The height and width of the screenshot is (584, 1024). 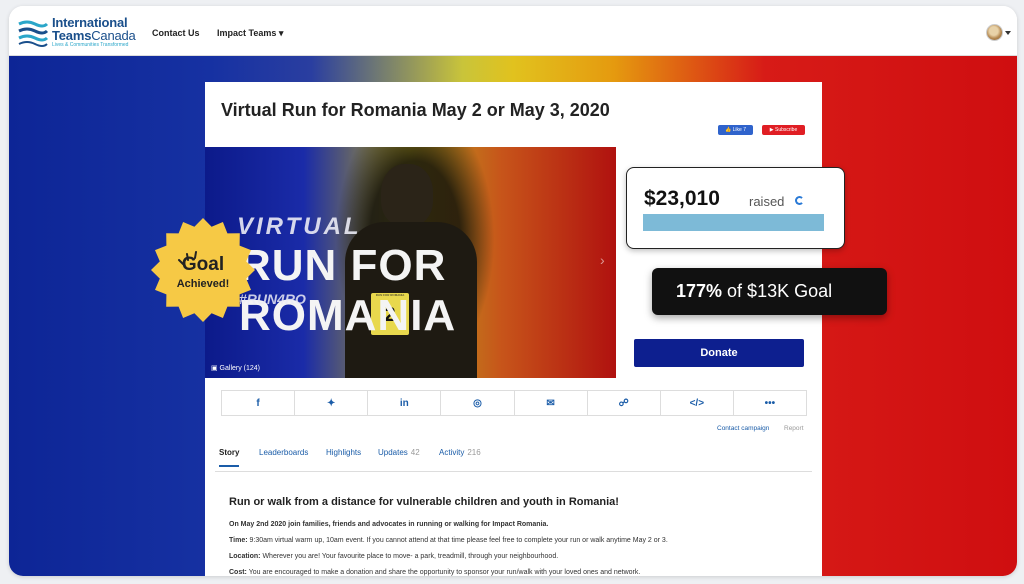 What do you see at coordinates (719, 353) in the screenshot?
I see `donate-button: Donate` at bounding box center [719, 353].